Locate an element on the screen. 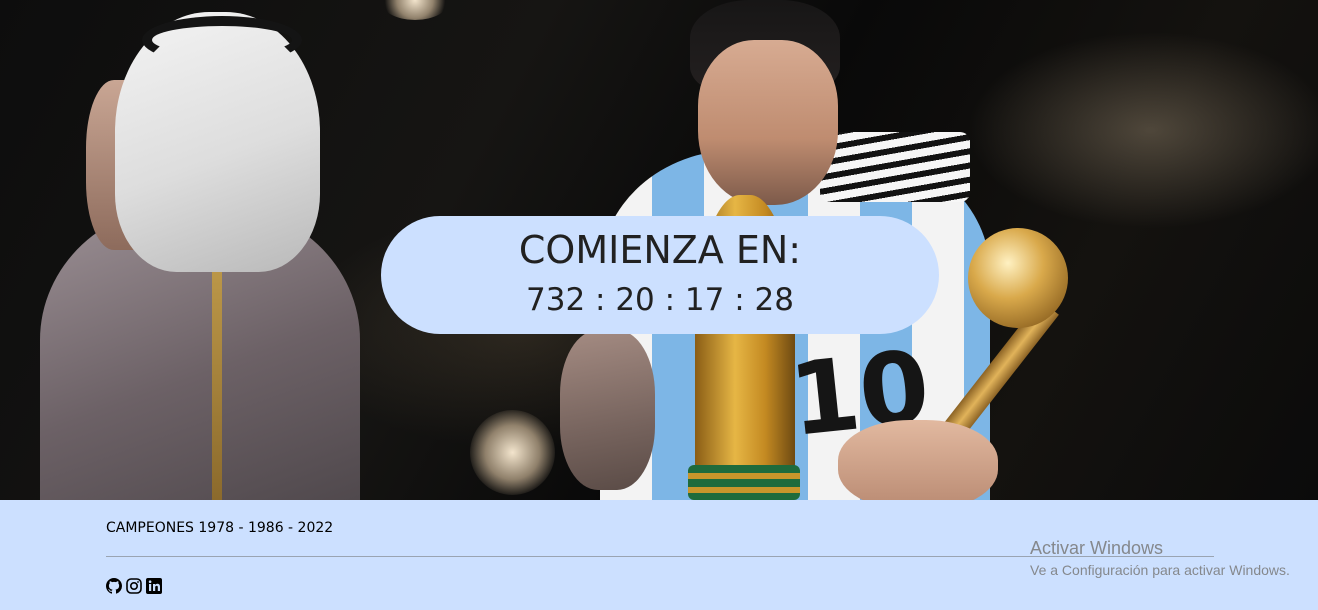  watermark-title: Activar Windows is located at coordinates (1097, 548).